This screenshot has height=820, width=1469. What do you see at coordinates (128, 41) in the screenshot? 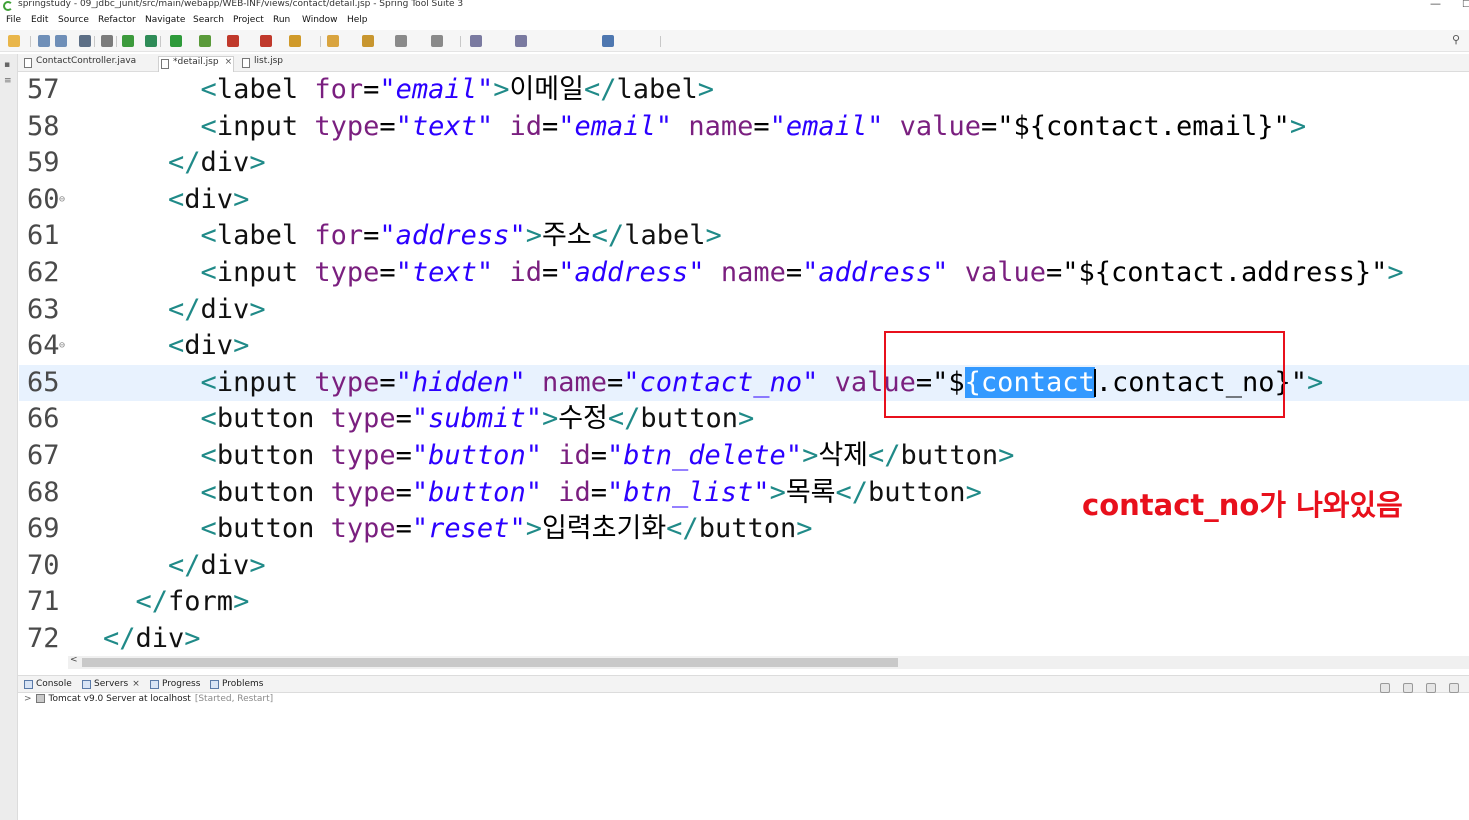
I see `debug-icon` at bounding box center [128, 41].